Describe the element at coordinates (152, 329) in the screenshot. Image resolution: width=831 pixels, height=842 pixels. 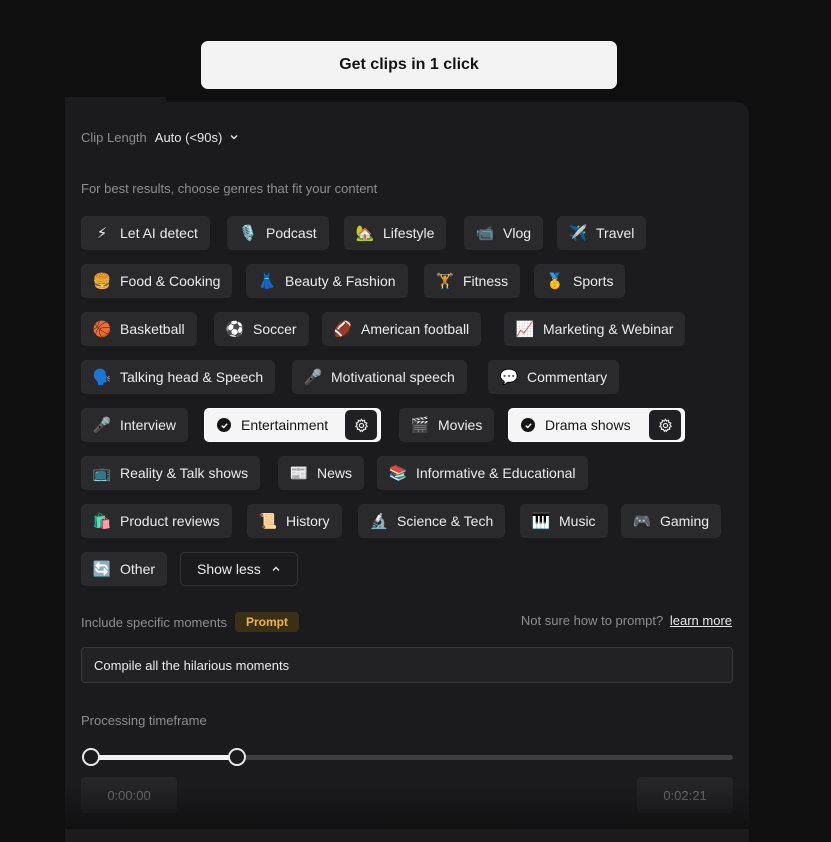
I see `genre-chip-label: Basketball` at that location.